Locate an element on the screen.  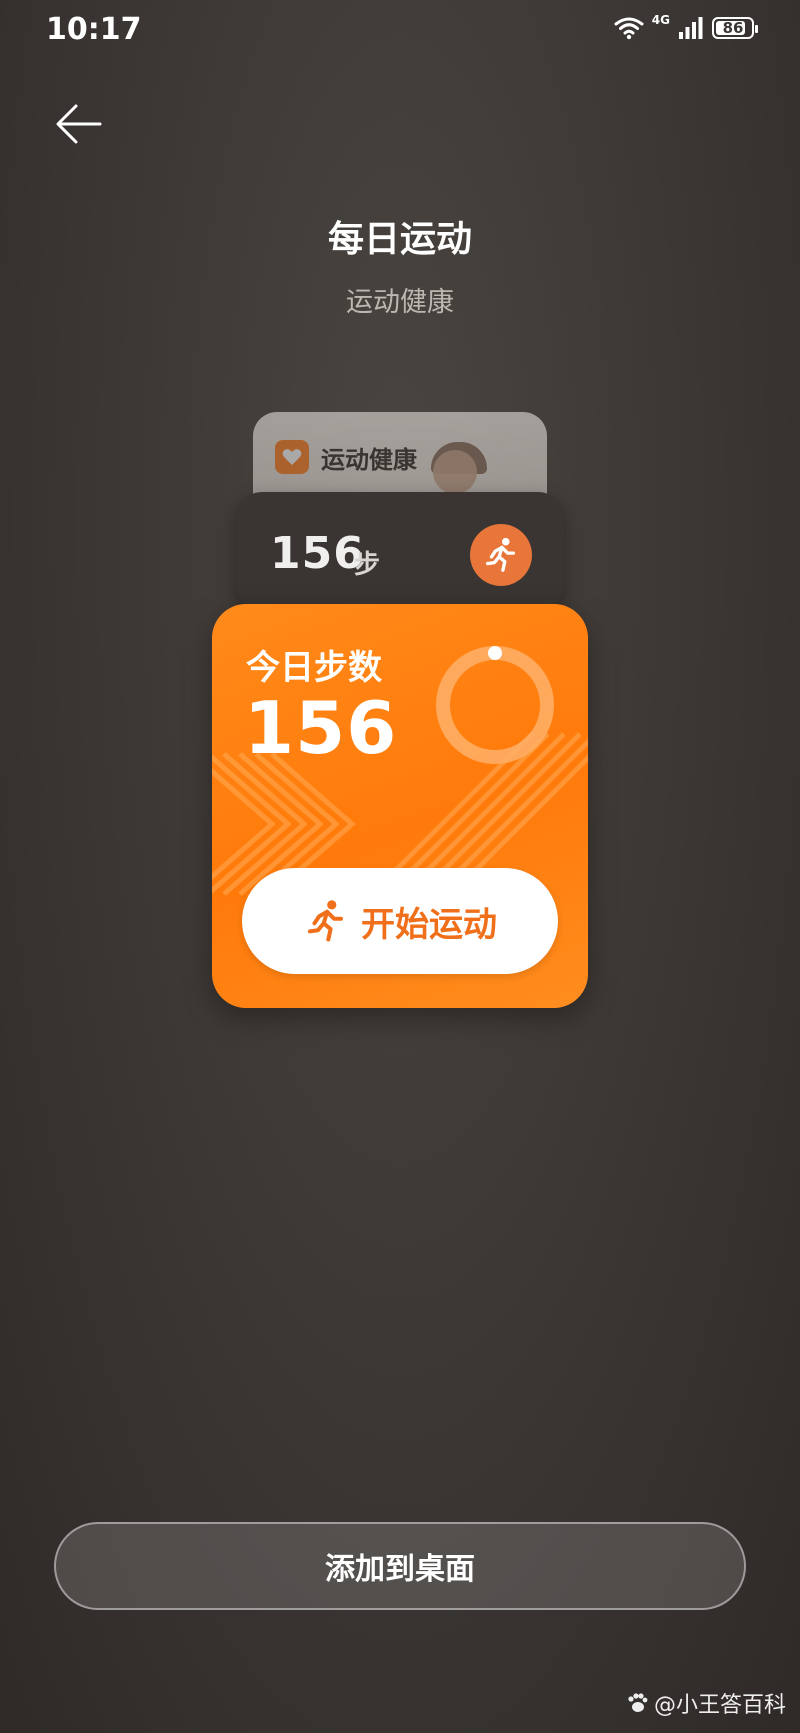
status-icons: 4G 86 is located at coordinates (686, 26).